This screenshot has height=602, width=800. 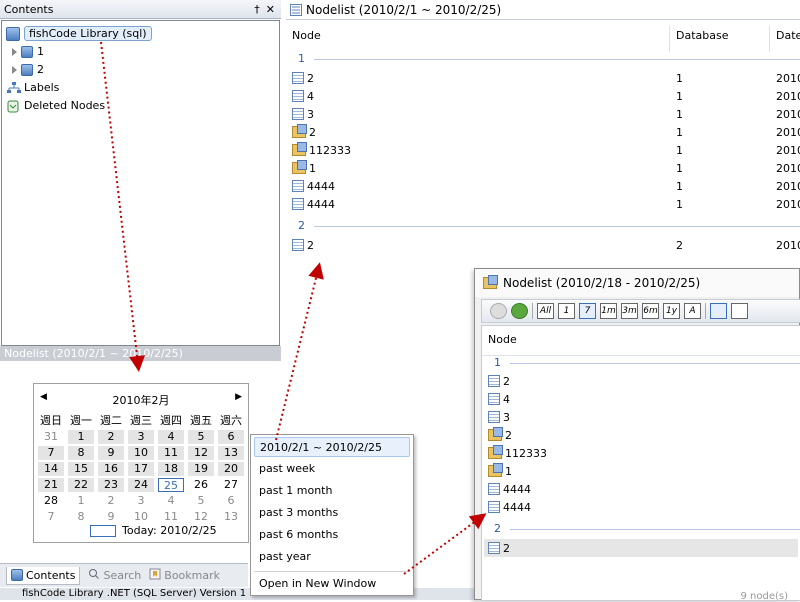 I want to click on calendar-day: 14, so click(x=51, y=469).